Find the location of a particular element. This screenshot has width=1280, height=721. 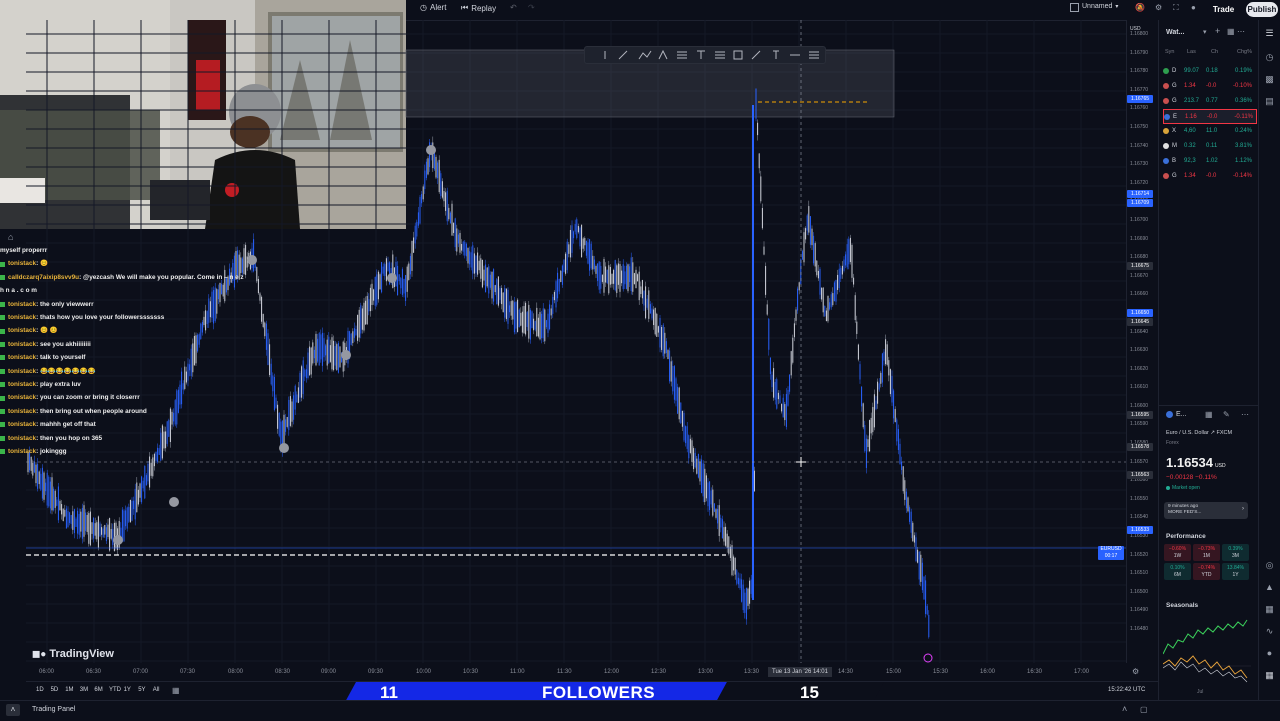

watchlist-column-header: Syn is located at coordinates (1169, 52).